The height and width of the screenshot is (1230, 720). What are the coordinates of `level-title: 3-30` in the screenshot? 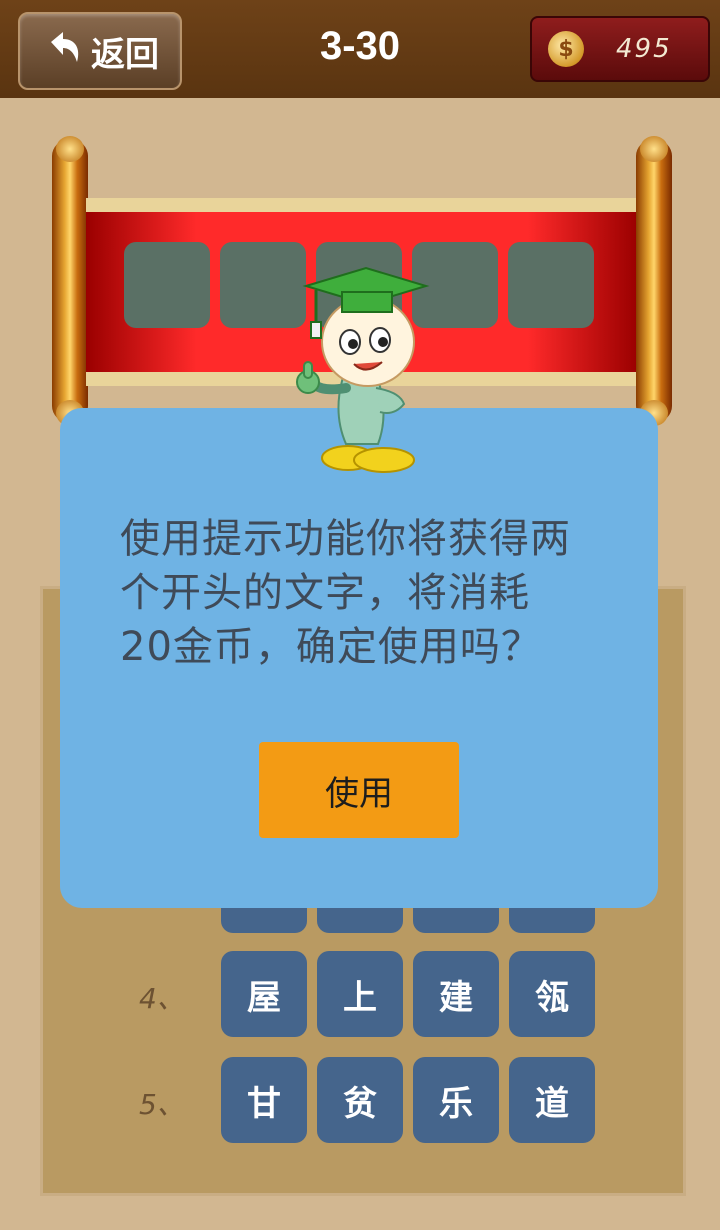 It's located at (360, 46).